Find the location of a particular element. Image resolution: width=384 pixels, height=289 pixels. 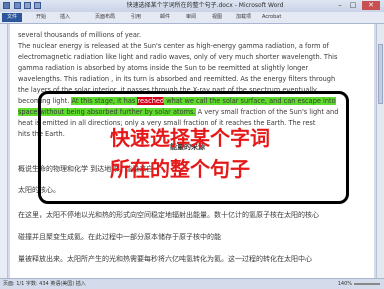

maximize-button: □ is located at coordinates (353, 5).